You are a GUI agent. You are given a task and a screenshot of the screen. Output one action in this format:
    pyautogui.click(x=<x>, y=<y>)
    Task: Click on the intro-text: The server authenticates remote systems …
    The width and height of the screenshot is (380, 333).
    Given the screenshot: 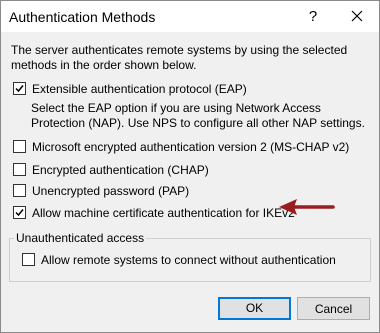 What is the action you would take?
    pyautogui.click(x=179, y=57)
    